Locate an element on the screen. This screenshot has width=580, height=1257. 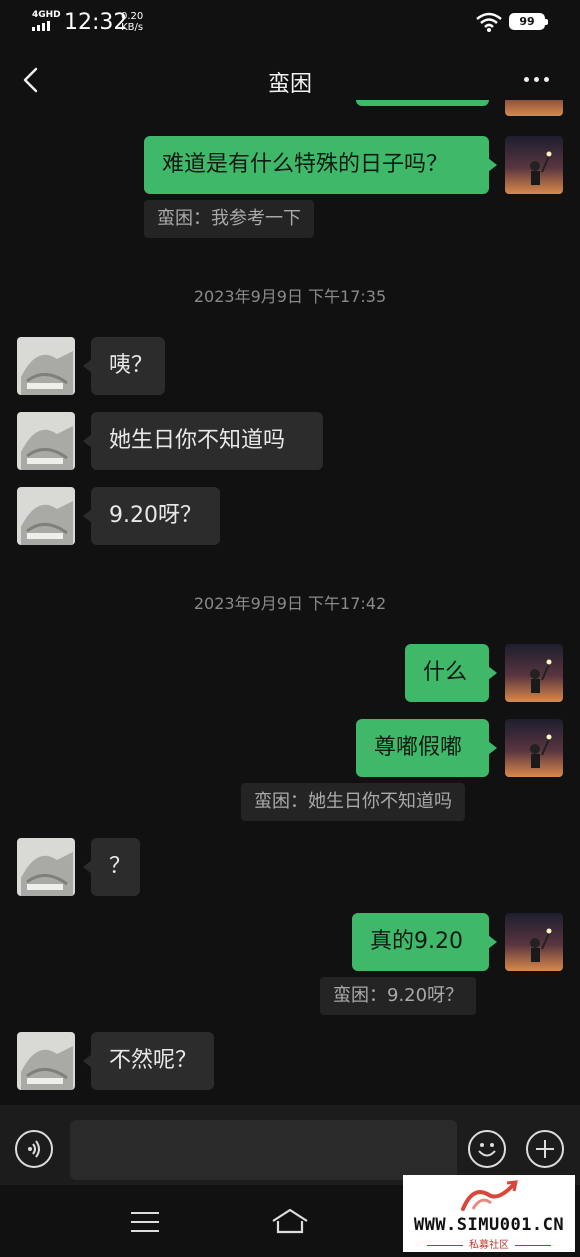
watermark-logo-icon is located at coordinates (489, 1195).